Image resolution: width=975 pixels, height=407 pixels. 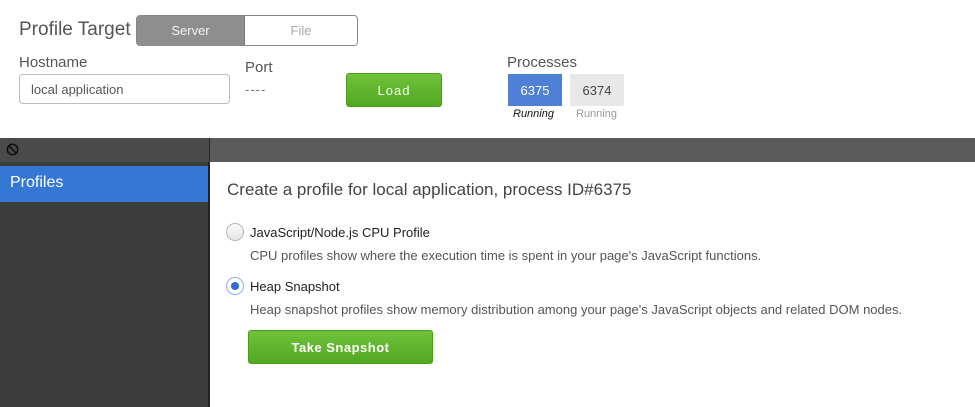 What do you see at coordinates (487, 150) in the screenshot?
I see `profiles-toolbar` at bounding box center [487, 150].